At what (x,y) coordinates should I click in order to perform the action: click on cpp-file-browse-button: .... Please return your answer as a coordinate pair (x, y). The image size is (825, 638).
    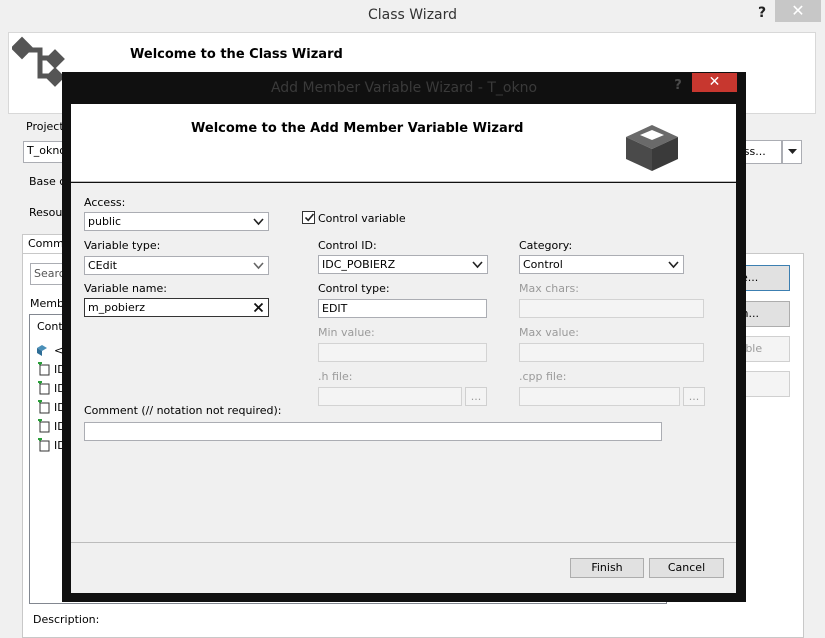
    Looking at the image, I should click on (694, 396).